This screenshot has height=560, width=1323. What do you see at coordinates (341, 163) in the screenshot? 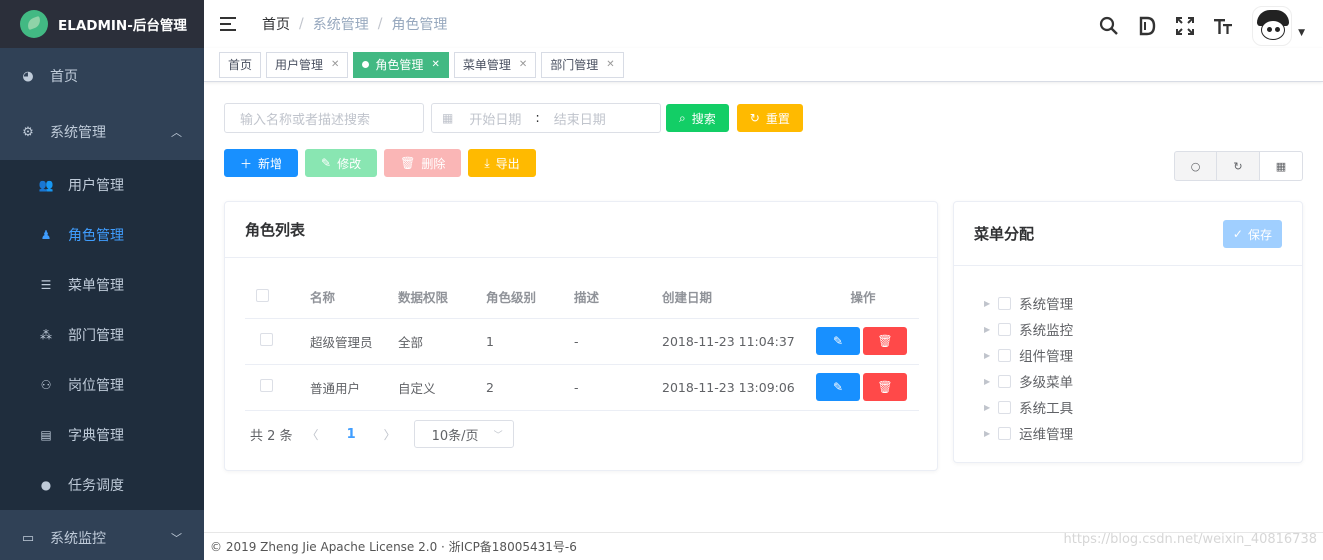
I see `edit-button: ✎ 修改` at bounding box center [341, 163].